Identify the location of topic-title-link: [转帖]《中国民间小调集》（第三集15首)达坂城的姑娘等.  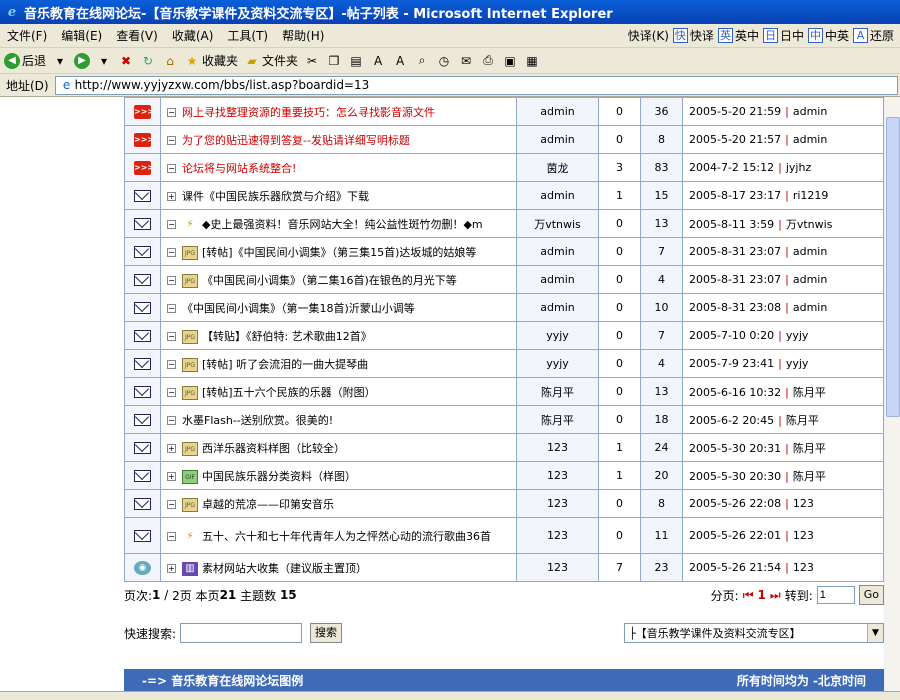
(339, 252).